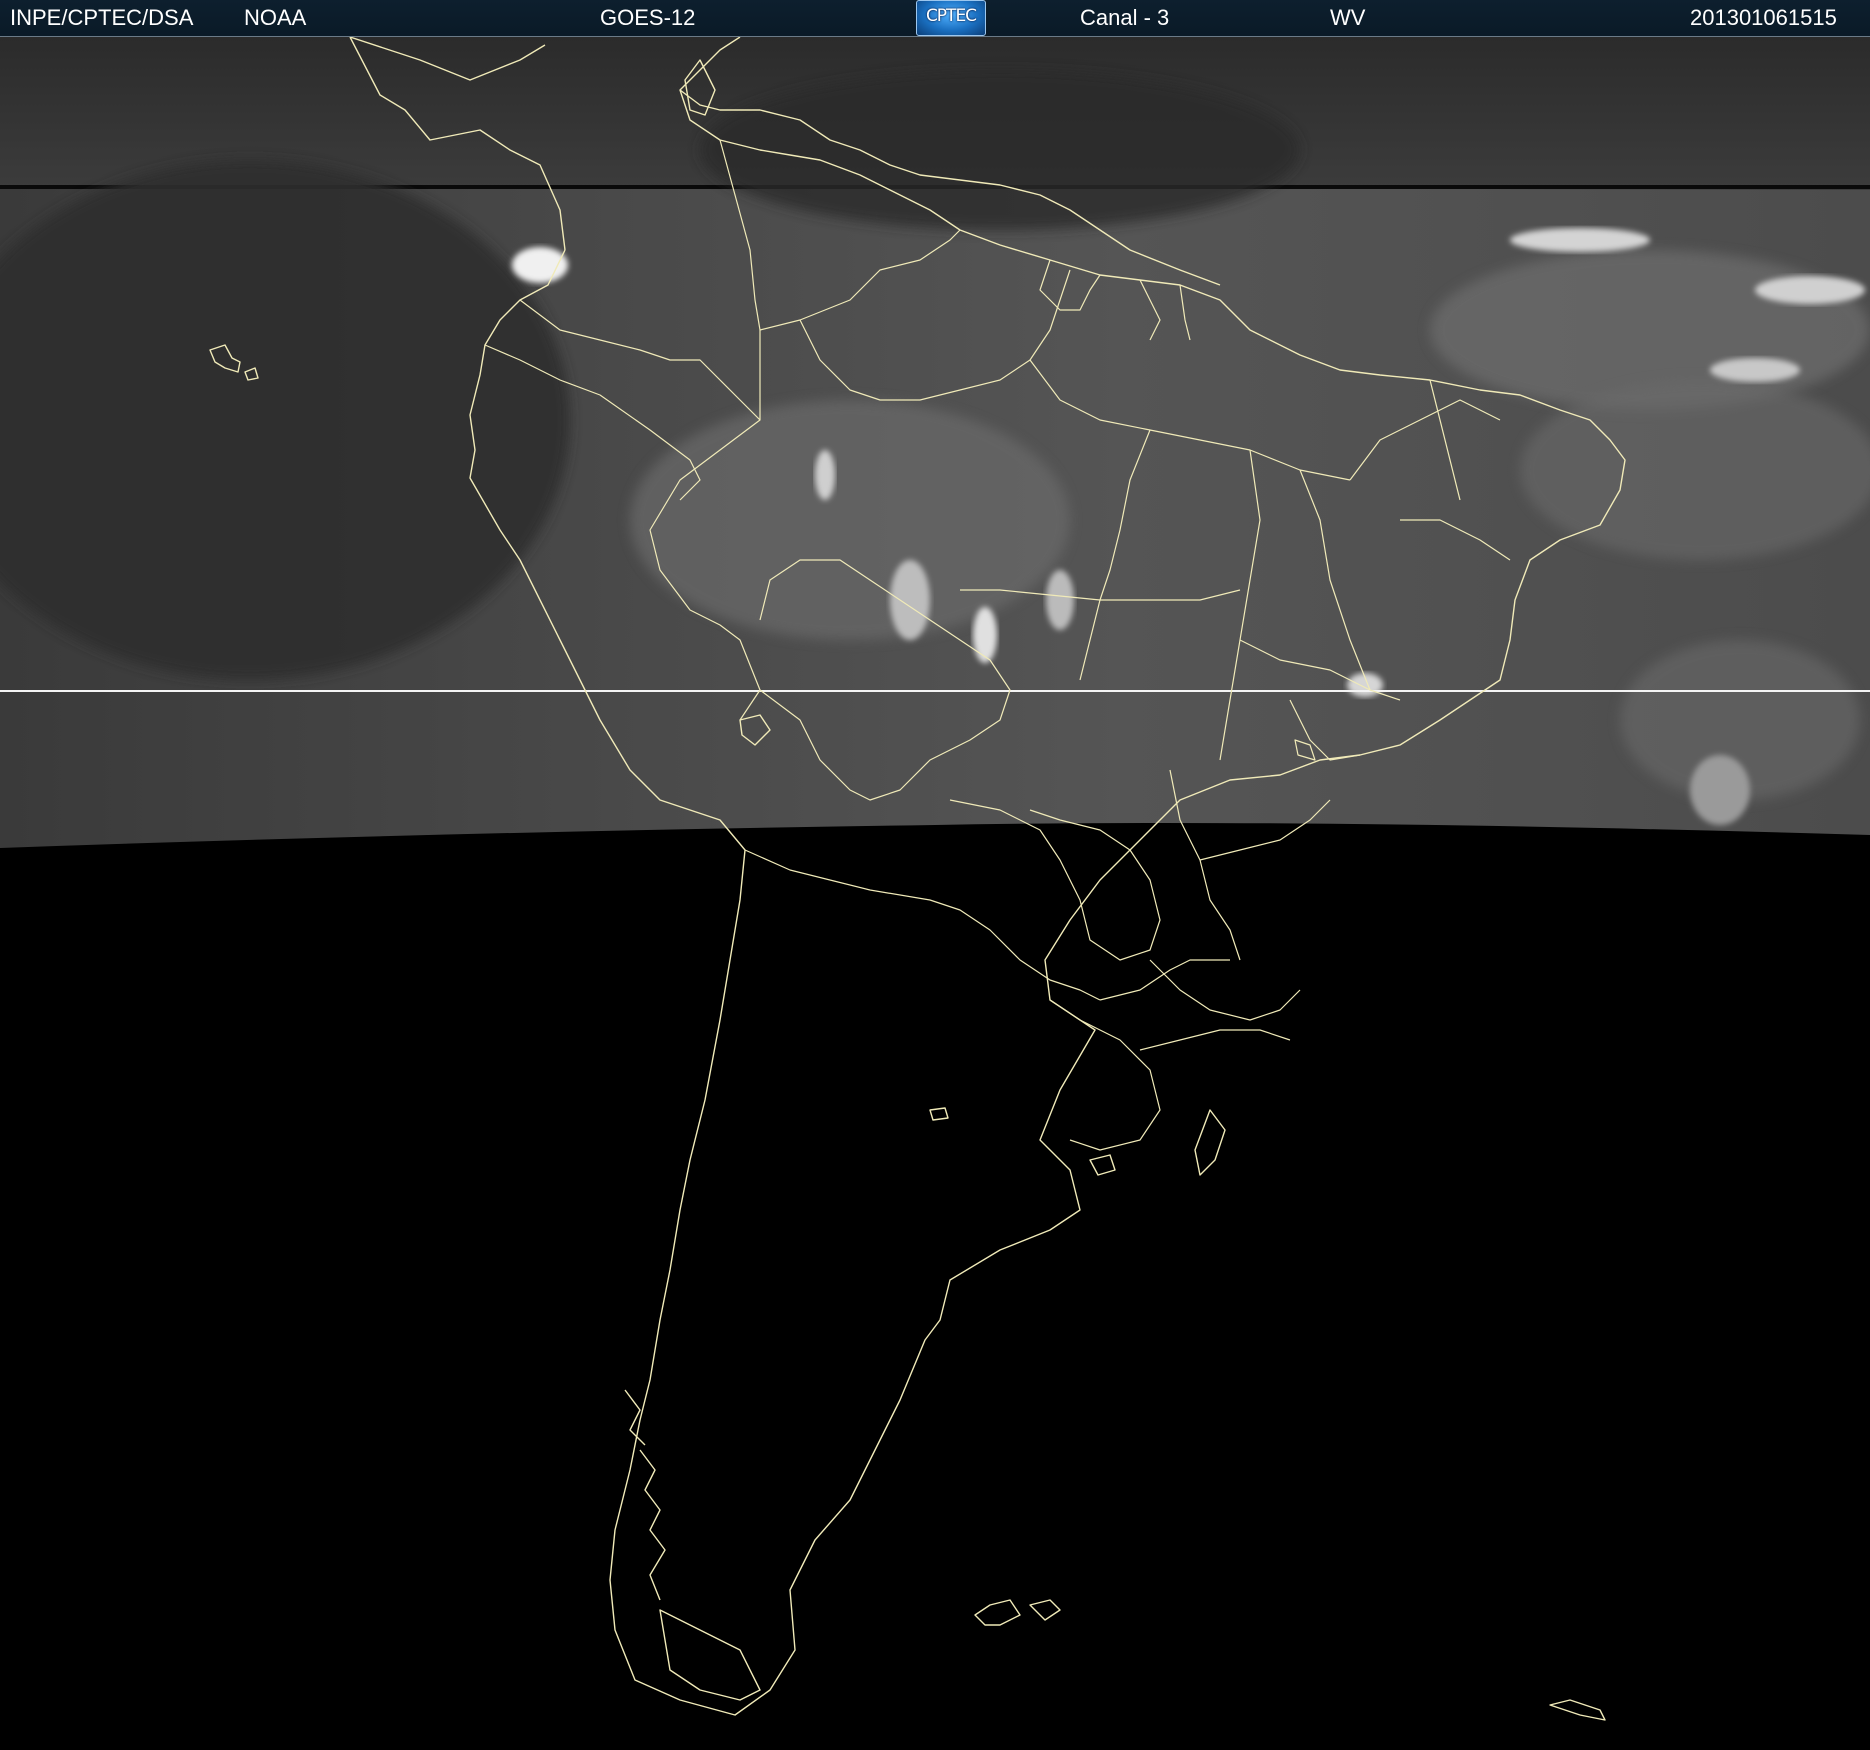 The height and width of the screenshot is (1750, 1870). What do you see at coordinates (1348, 17) in the screenshot?
I see `band-label: WV` at bounding box center [1348, 17].